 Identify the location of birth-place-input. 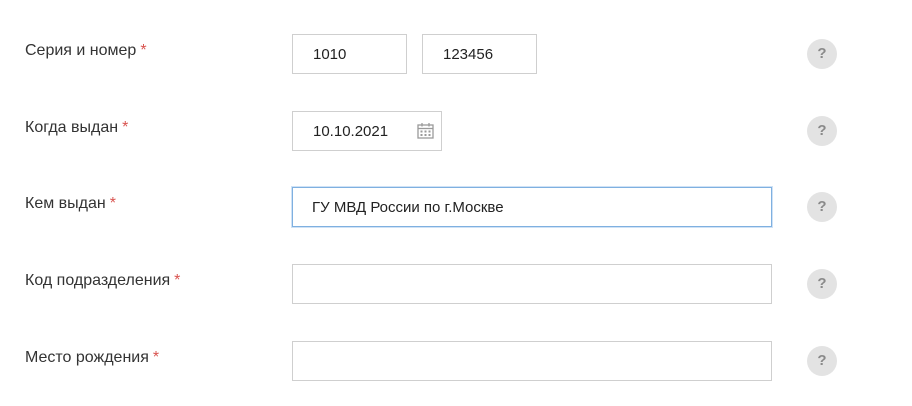
(532, 361).